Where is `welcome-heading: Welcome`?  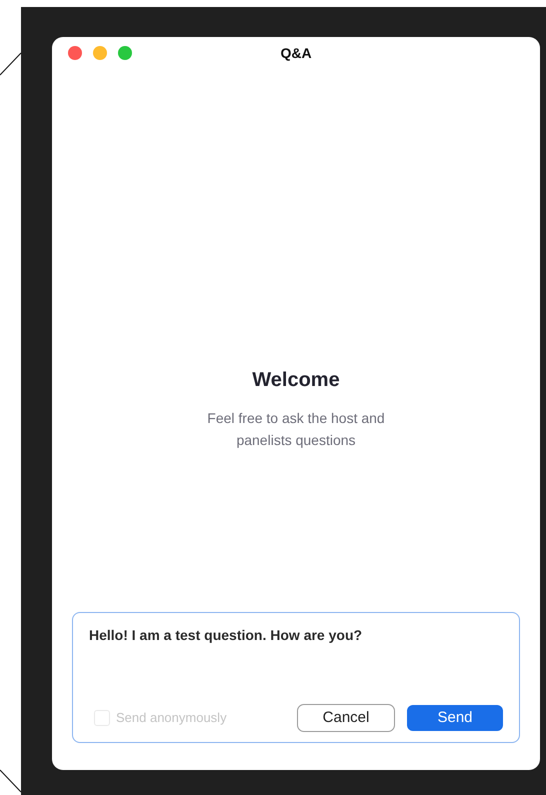 welcome-heading: Welcome is located at coordinates (296, 380).